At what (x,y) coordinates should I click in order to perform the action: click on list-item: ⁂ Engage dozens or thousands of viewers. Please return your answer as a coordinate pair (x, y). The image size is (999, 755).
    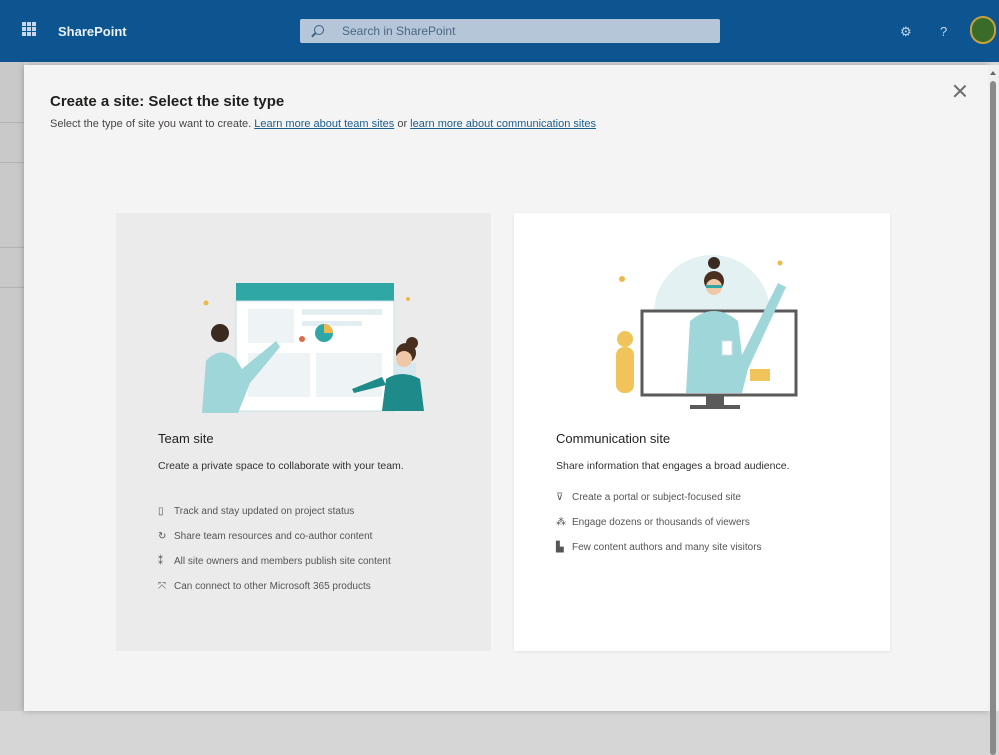
    Looking at the image, I should click on (653, 522).